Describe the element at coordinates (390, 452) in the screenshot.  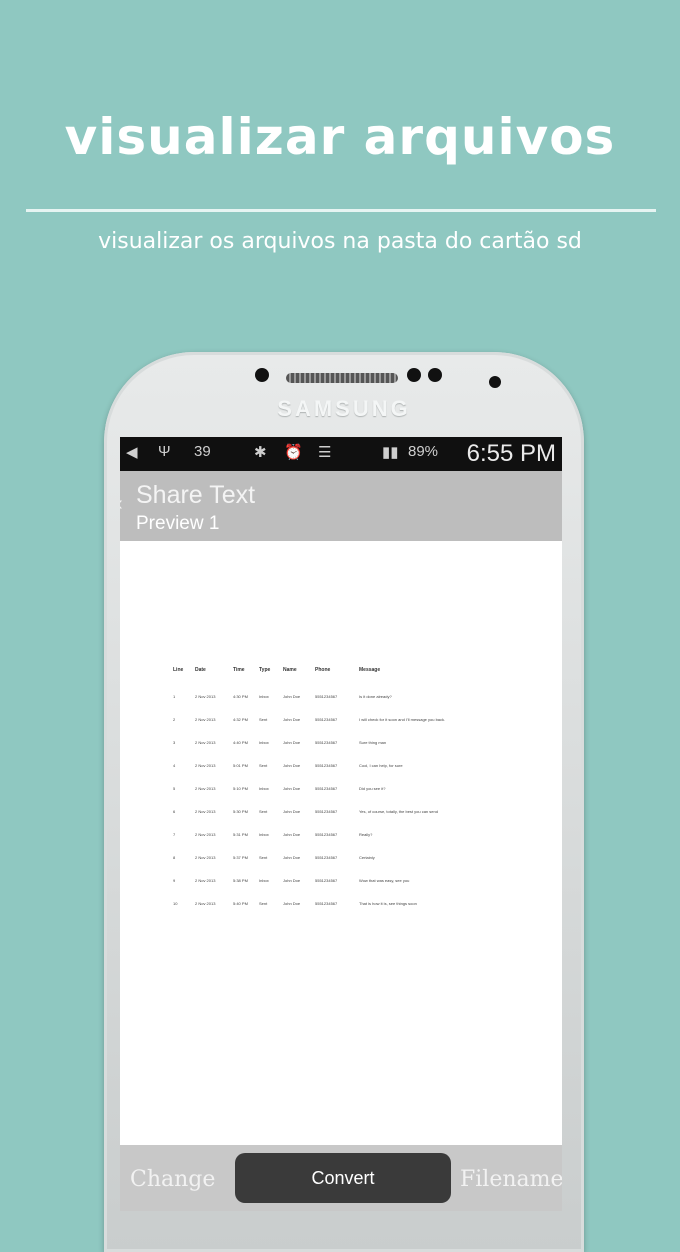
I see `signal-icon: ▮▮` at that location.